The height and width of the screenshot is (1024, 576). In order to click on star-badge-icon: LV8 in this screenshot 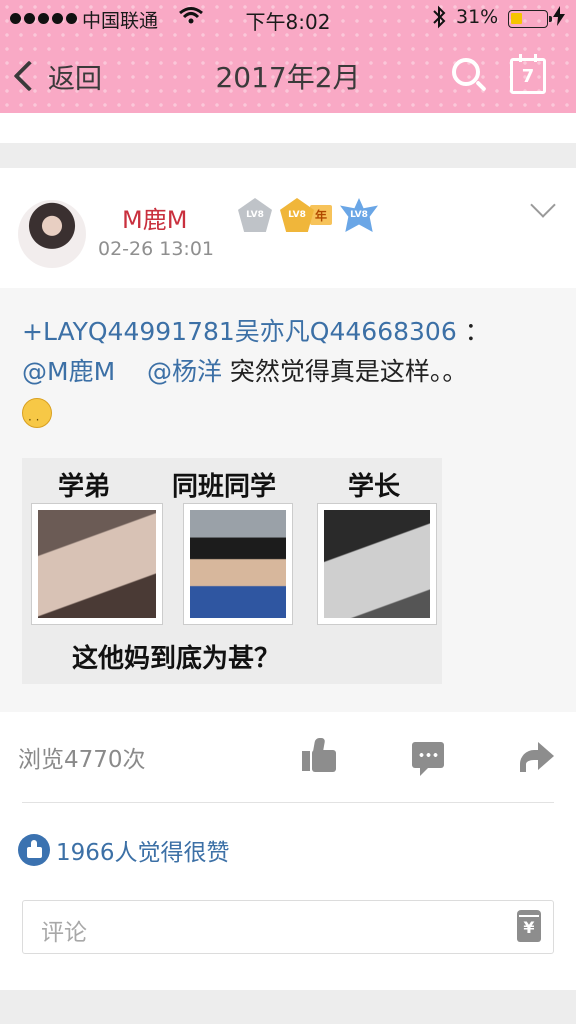, I will do `click(359, 215)`.